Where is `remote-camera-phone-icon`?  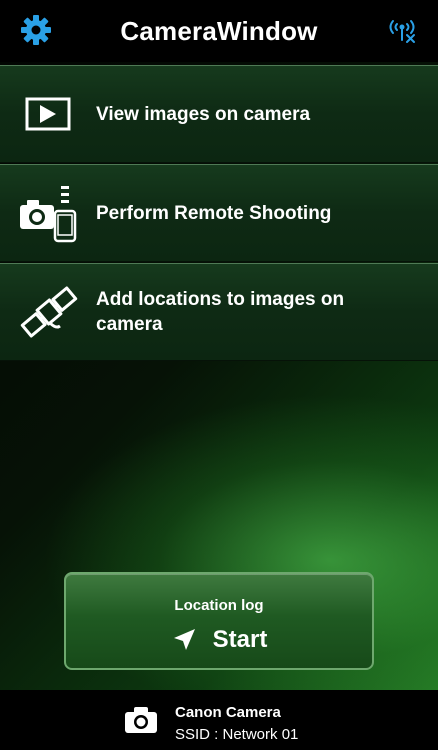
remote-camera-phone-icon is located at coordinates (48, 214).